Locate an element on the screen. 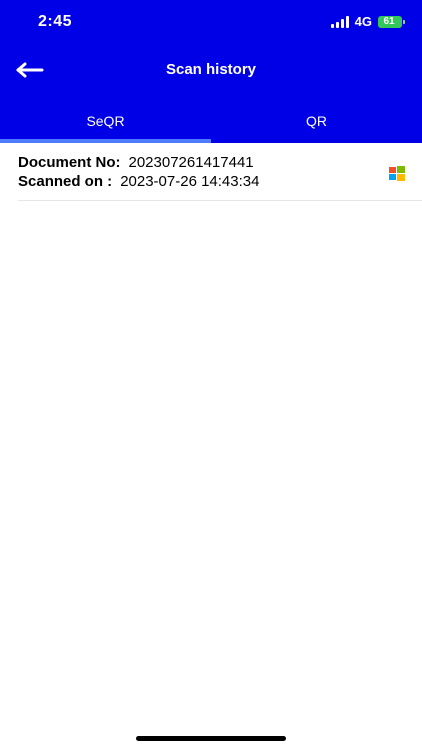  tab-seqr-label: SeQR is located at coordinates (105, 121).